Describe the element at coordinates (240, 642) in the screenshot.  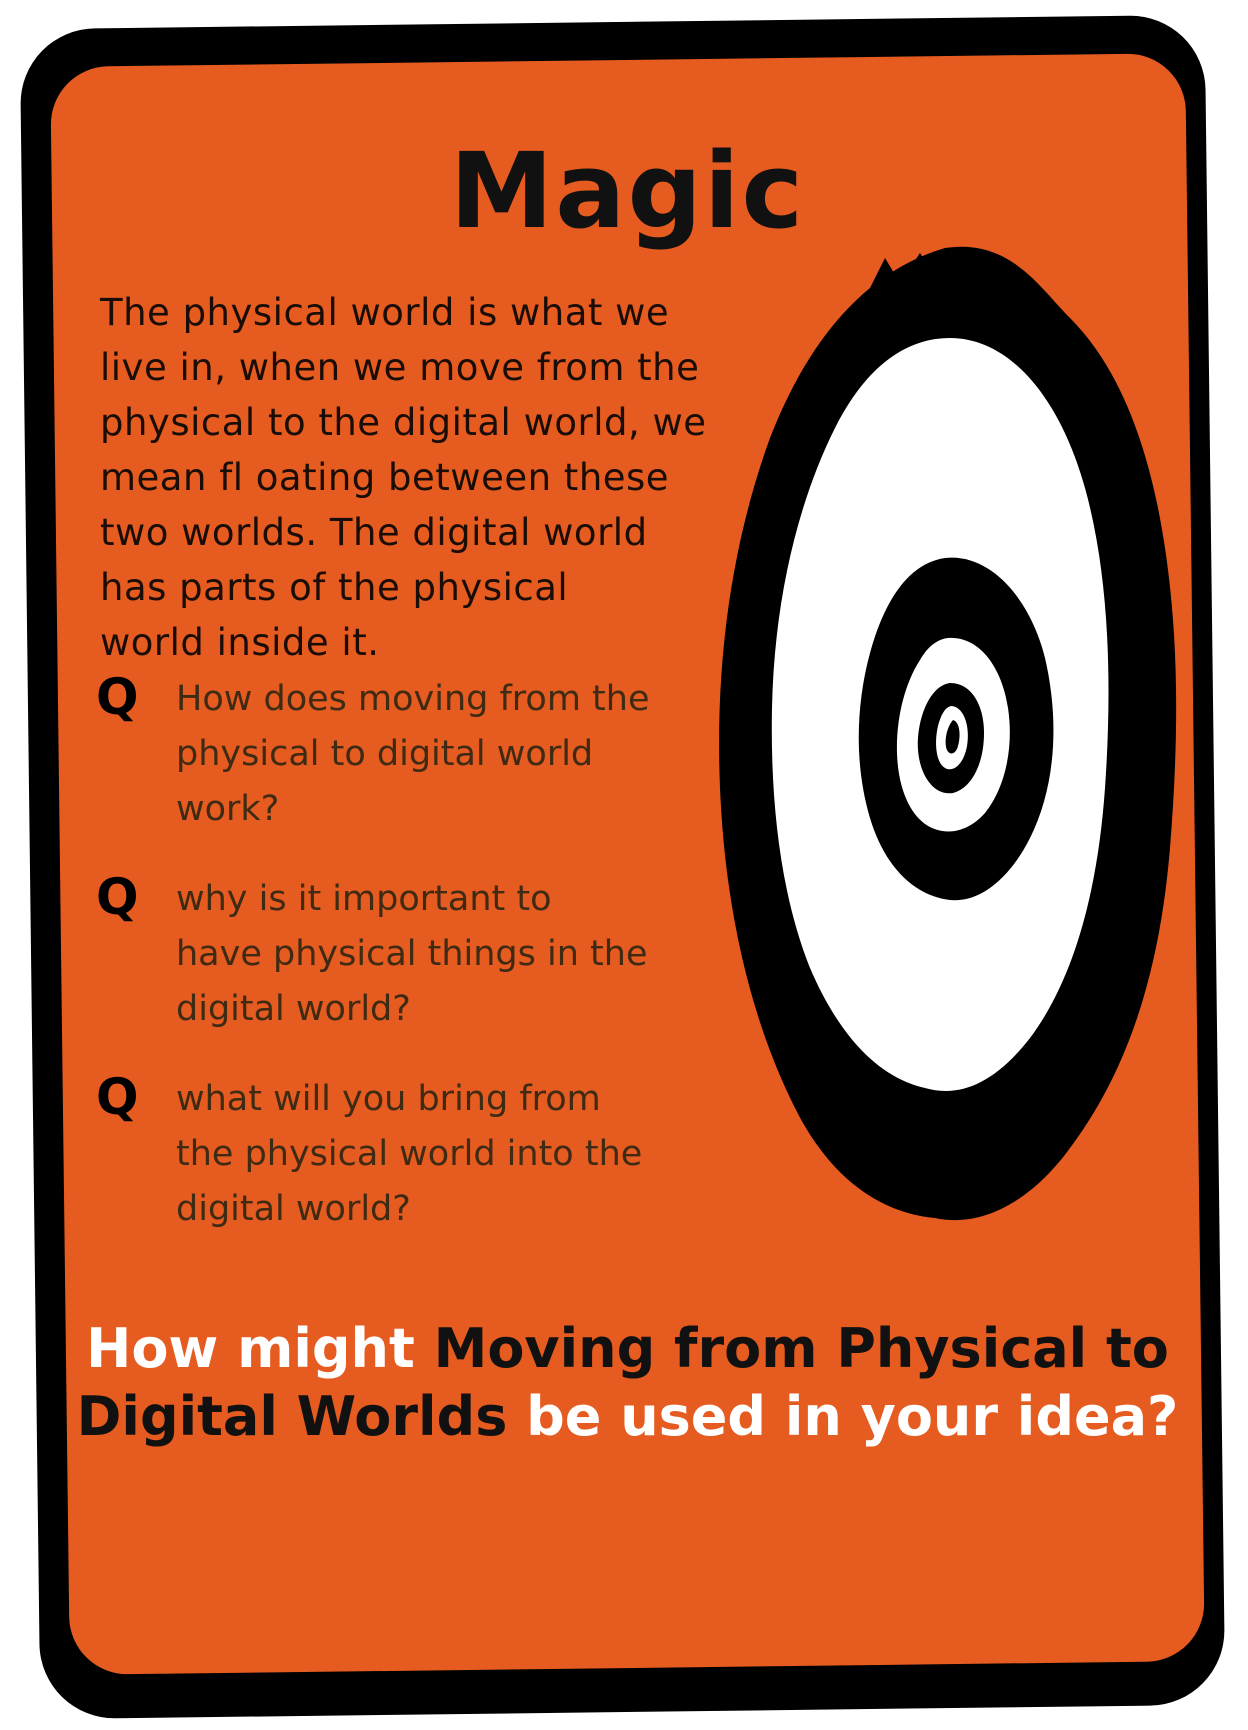
I see `intro-line: world inside it.` at that location.